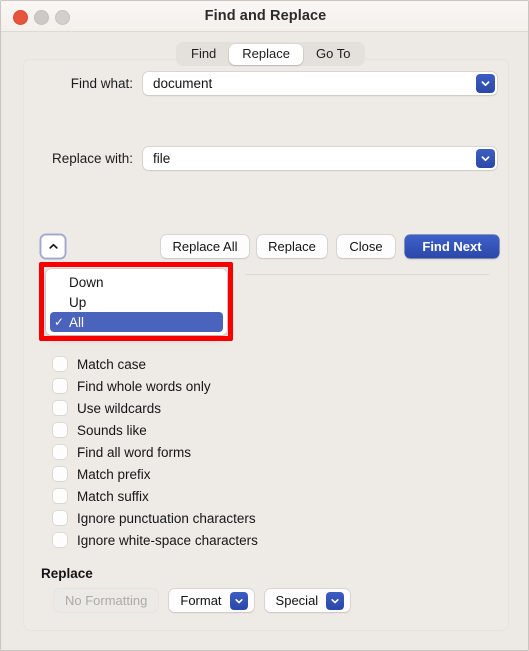 This screenshot has height=651, width=529. I want to click on option-label: Find all word forms, so click(134, 452).